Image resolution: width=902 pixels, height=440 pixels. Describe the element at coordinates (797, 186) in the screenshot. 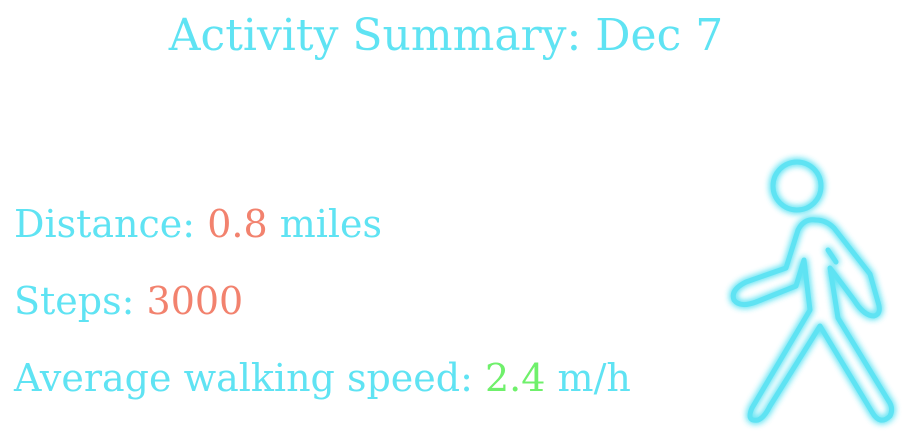

I see `icon-head` at that location.